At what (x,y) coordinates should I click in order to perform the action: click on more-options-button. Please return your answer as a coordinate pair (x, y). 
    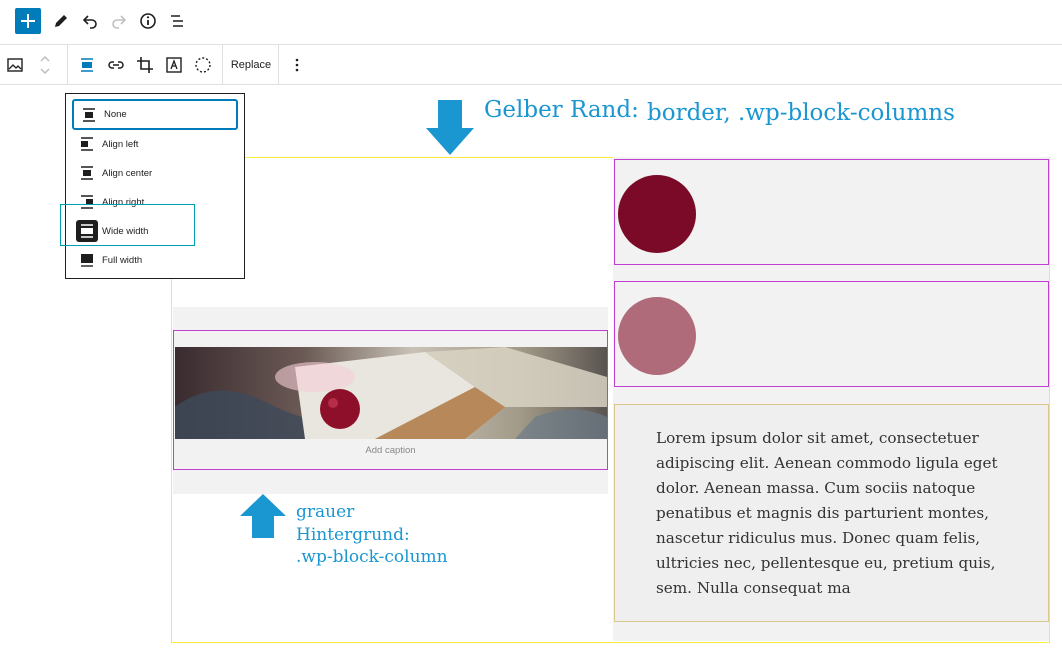
    Looking at the image, I should click on (297, 65).